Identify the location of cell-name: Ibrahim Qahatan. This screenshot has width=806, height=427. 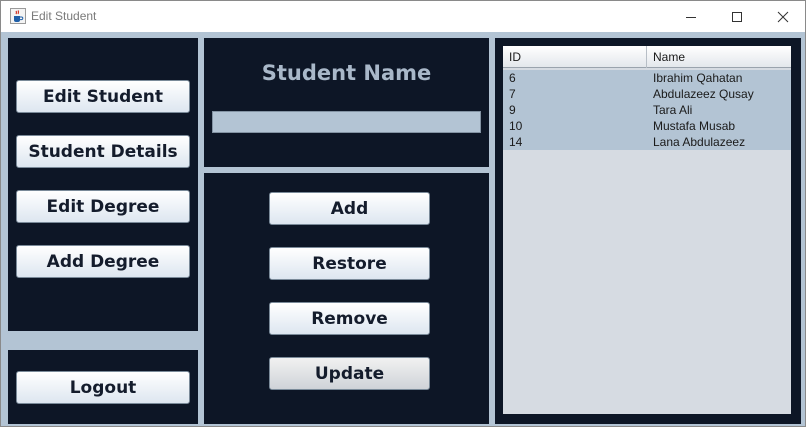
(698, 78).